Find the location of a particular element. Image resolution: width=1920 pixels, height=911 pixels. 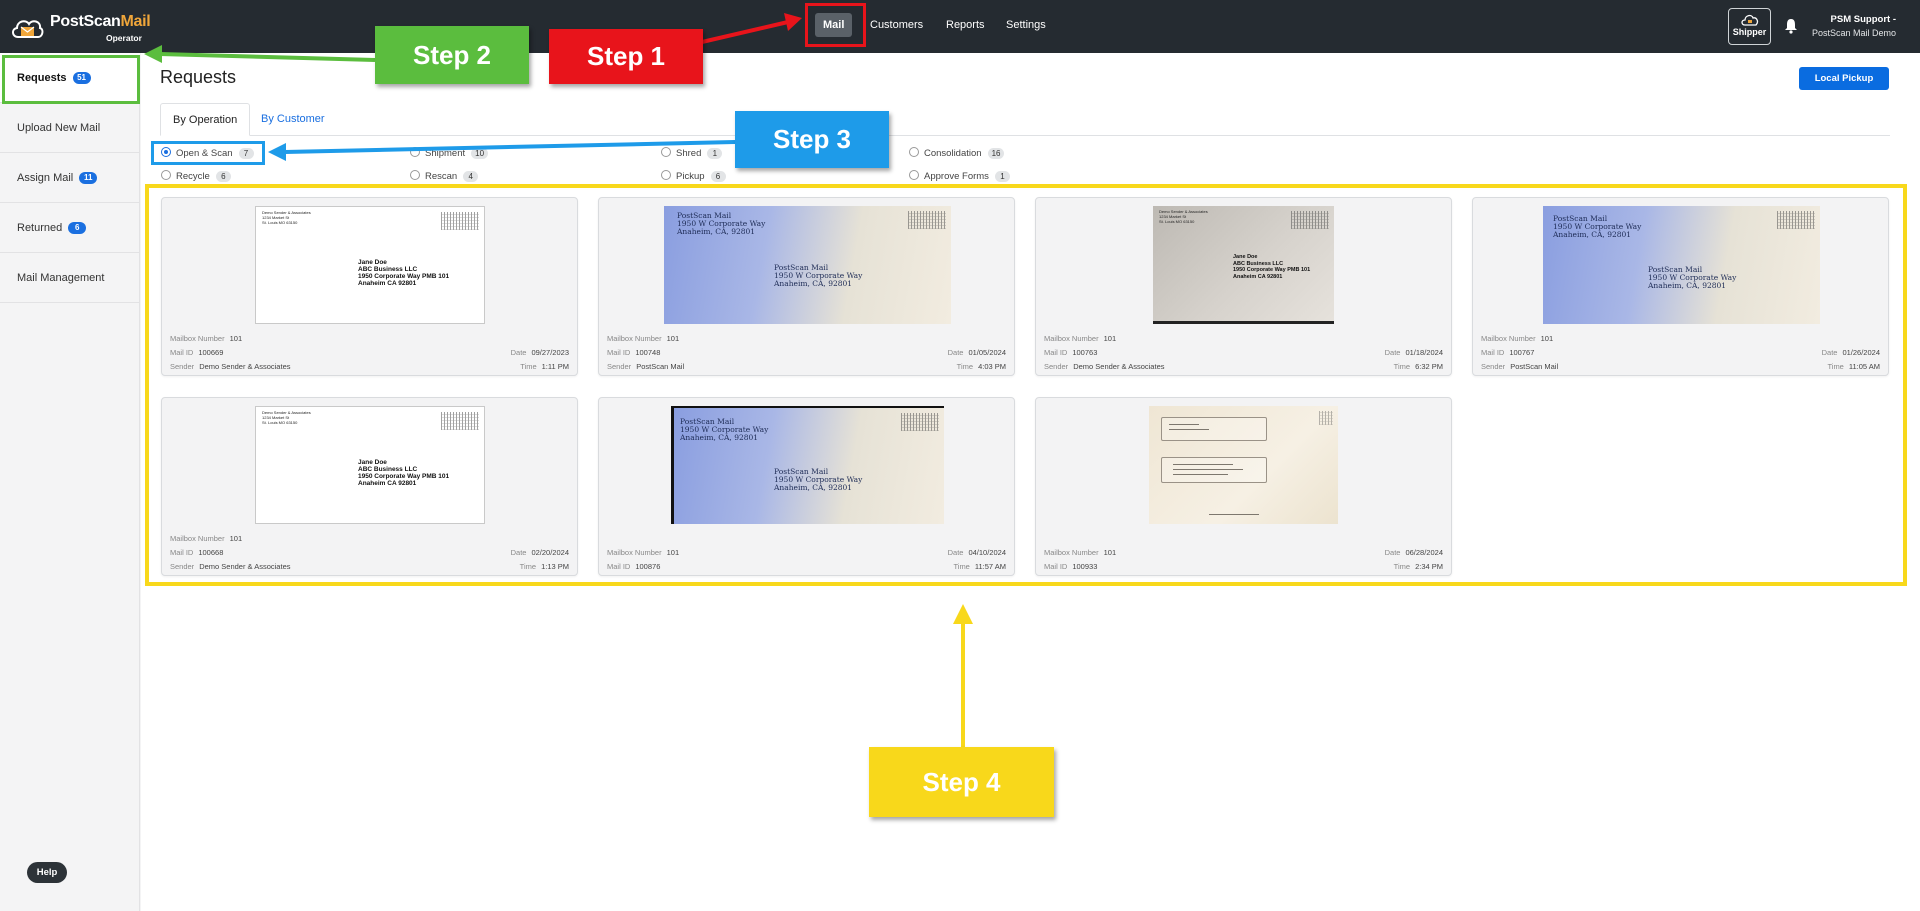

mail-time: Time 1:11 PM is located at coordinates (544, 366).